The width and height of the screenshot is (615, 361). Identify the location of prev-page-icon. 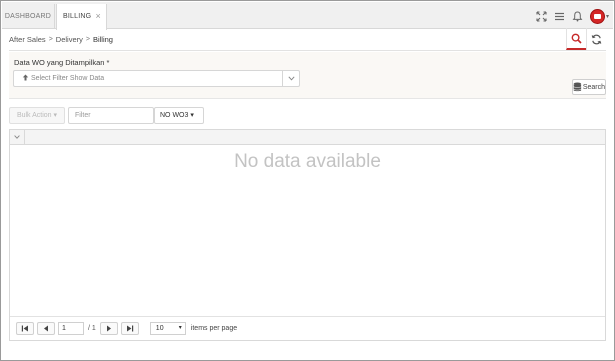
(46, 328).